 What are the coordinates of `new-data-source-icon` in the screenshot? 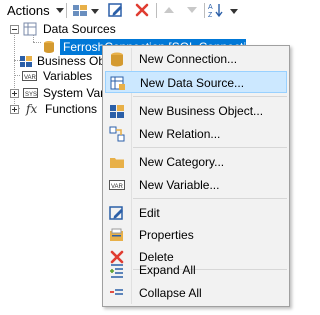 It's located at (117, 83).